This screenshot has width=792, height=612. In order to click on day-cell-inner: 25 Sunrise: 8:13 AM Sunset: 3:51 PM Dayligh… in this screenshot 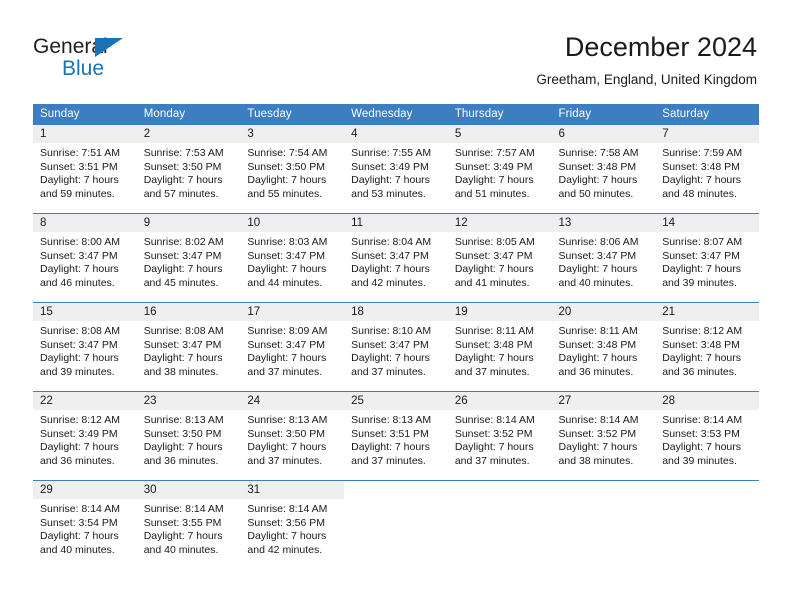, I will do `click(396, 436)`.